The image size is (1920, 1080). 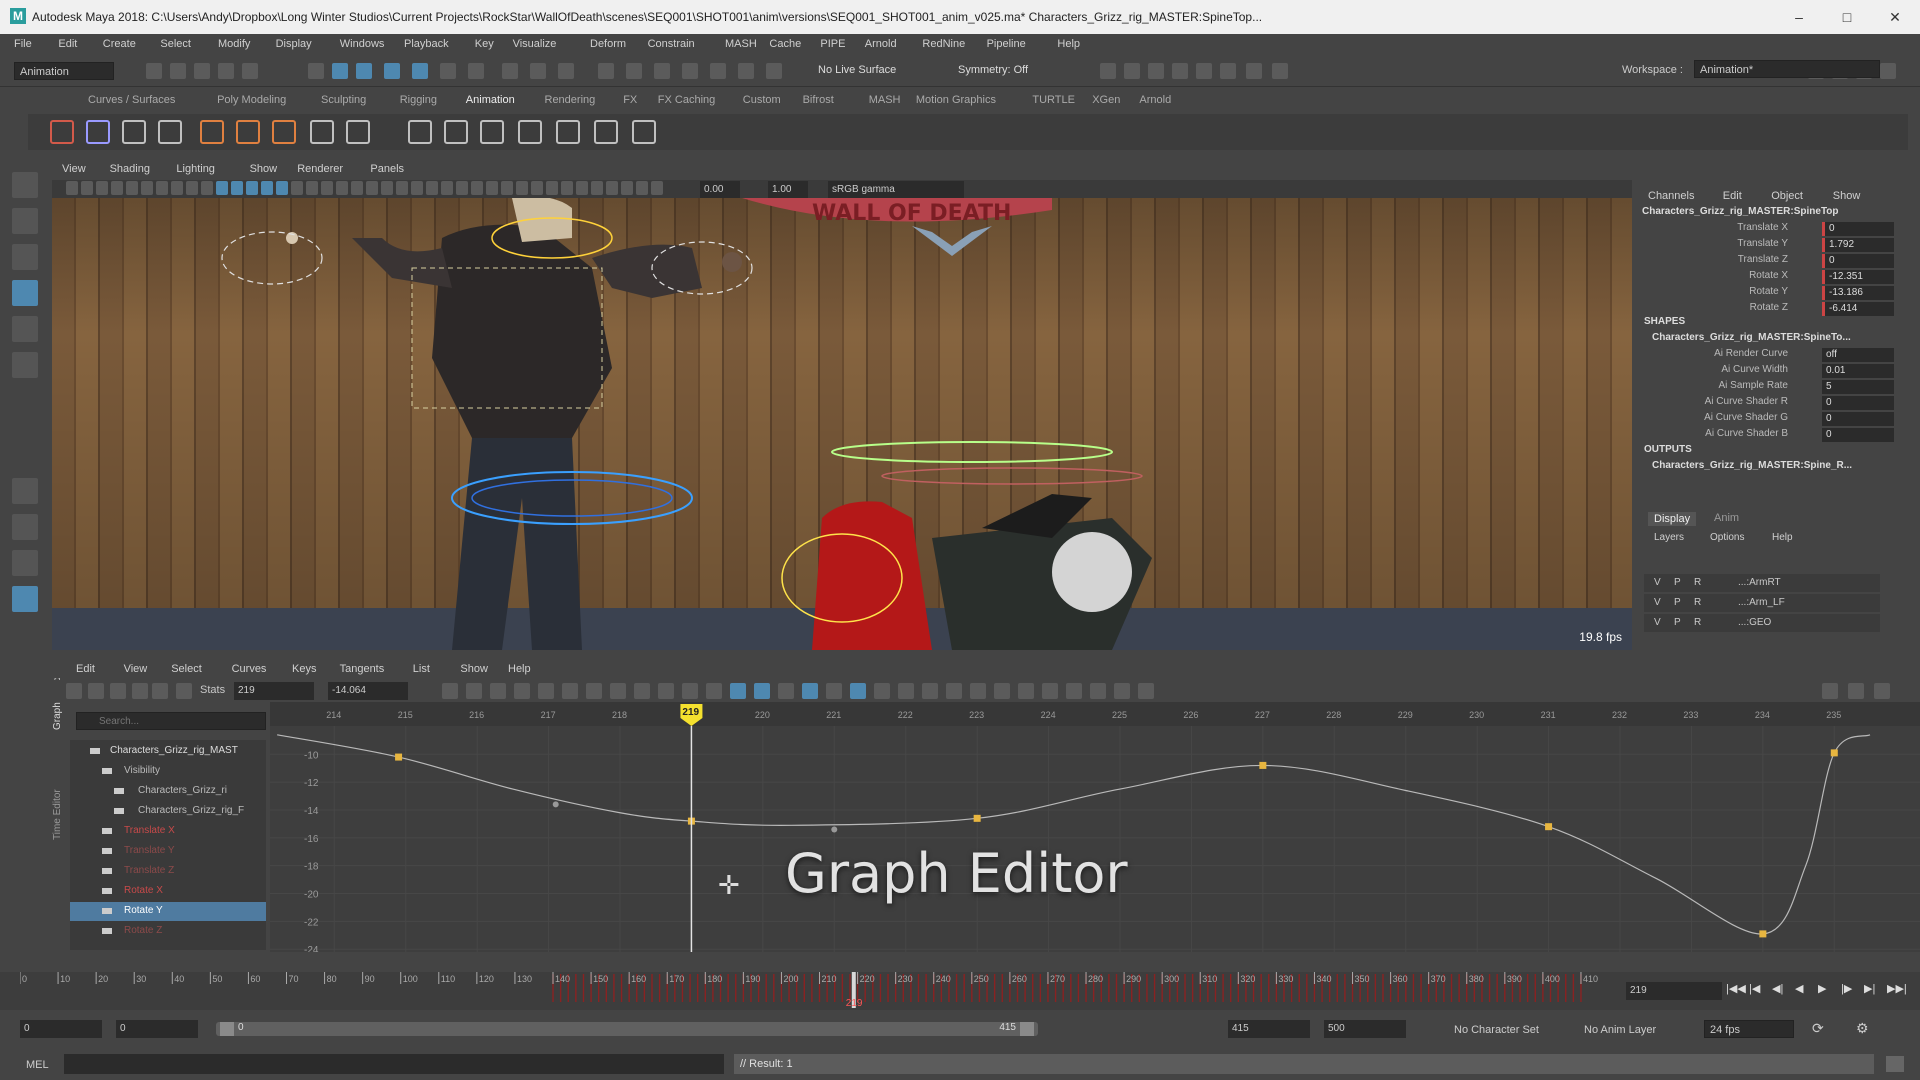 I want to click on menu-file: File, so click(x=23, y=44).